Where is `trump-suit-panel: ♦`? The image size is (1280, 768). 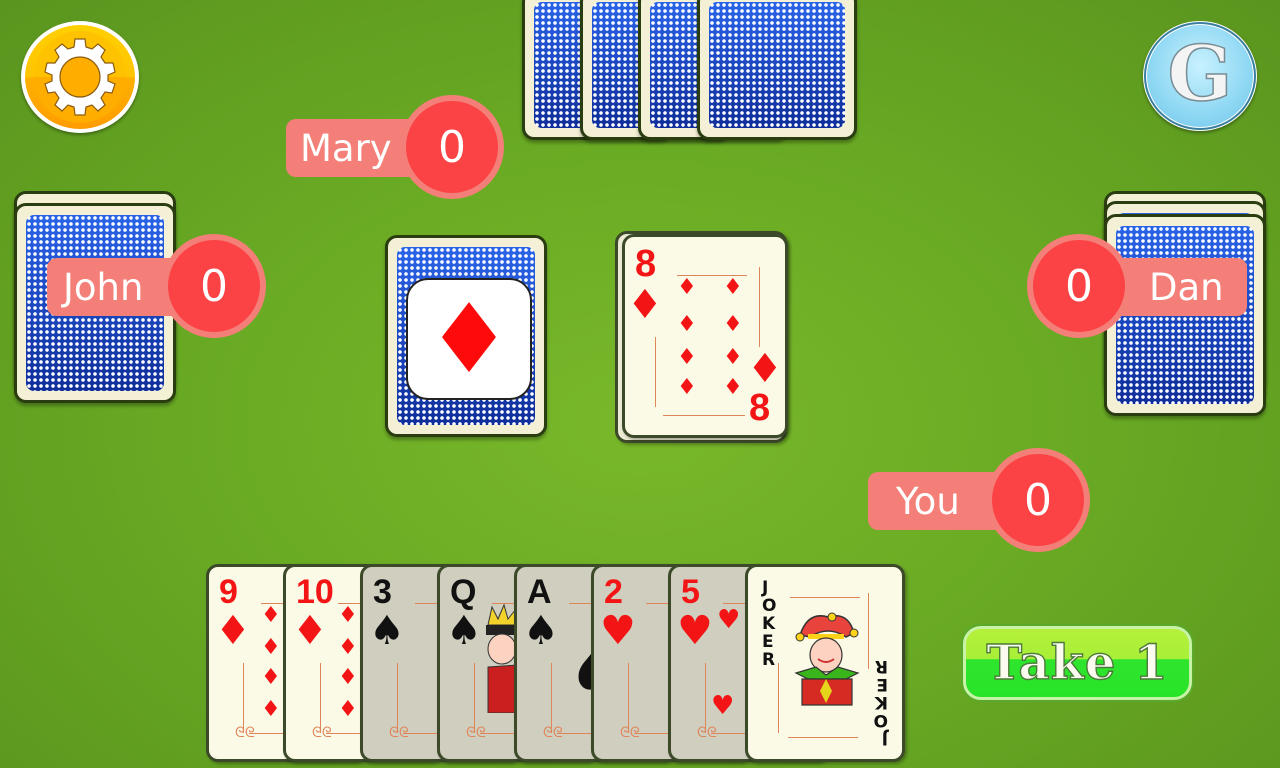 trump-suit-panel: ♦ is located at coordinates (469, 339).